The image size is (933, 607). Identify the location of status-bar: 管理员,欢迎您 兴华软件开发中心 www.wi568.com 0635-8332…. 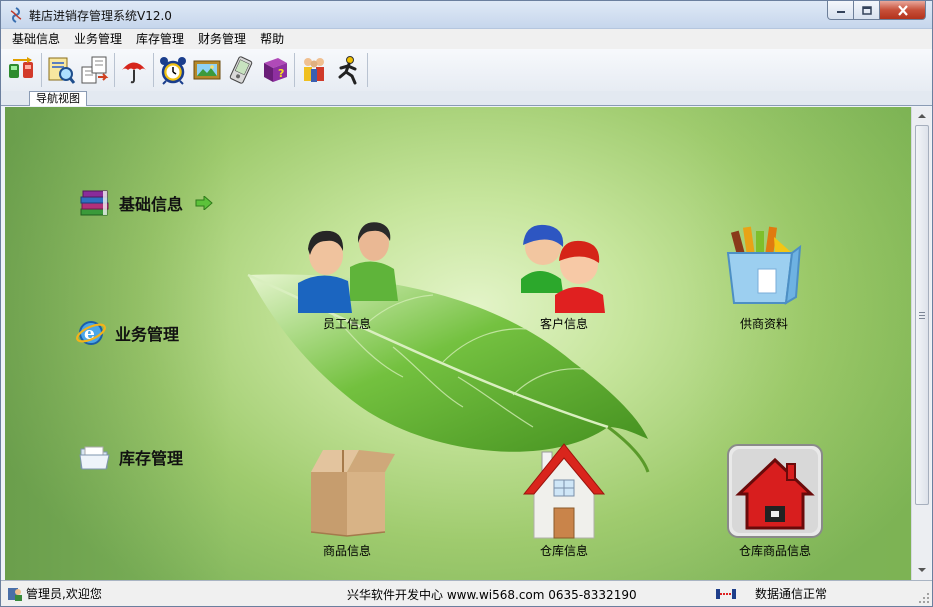
(466, 593).